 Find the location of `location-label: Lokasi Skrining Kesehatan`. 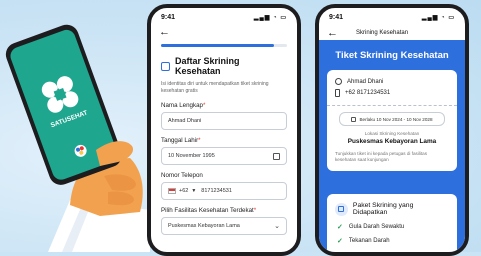

location-label: Lokasi Skrining Kesehatan is located at coordinates (392, 133).